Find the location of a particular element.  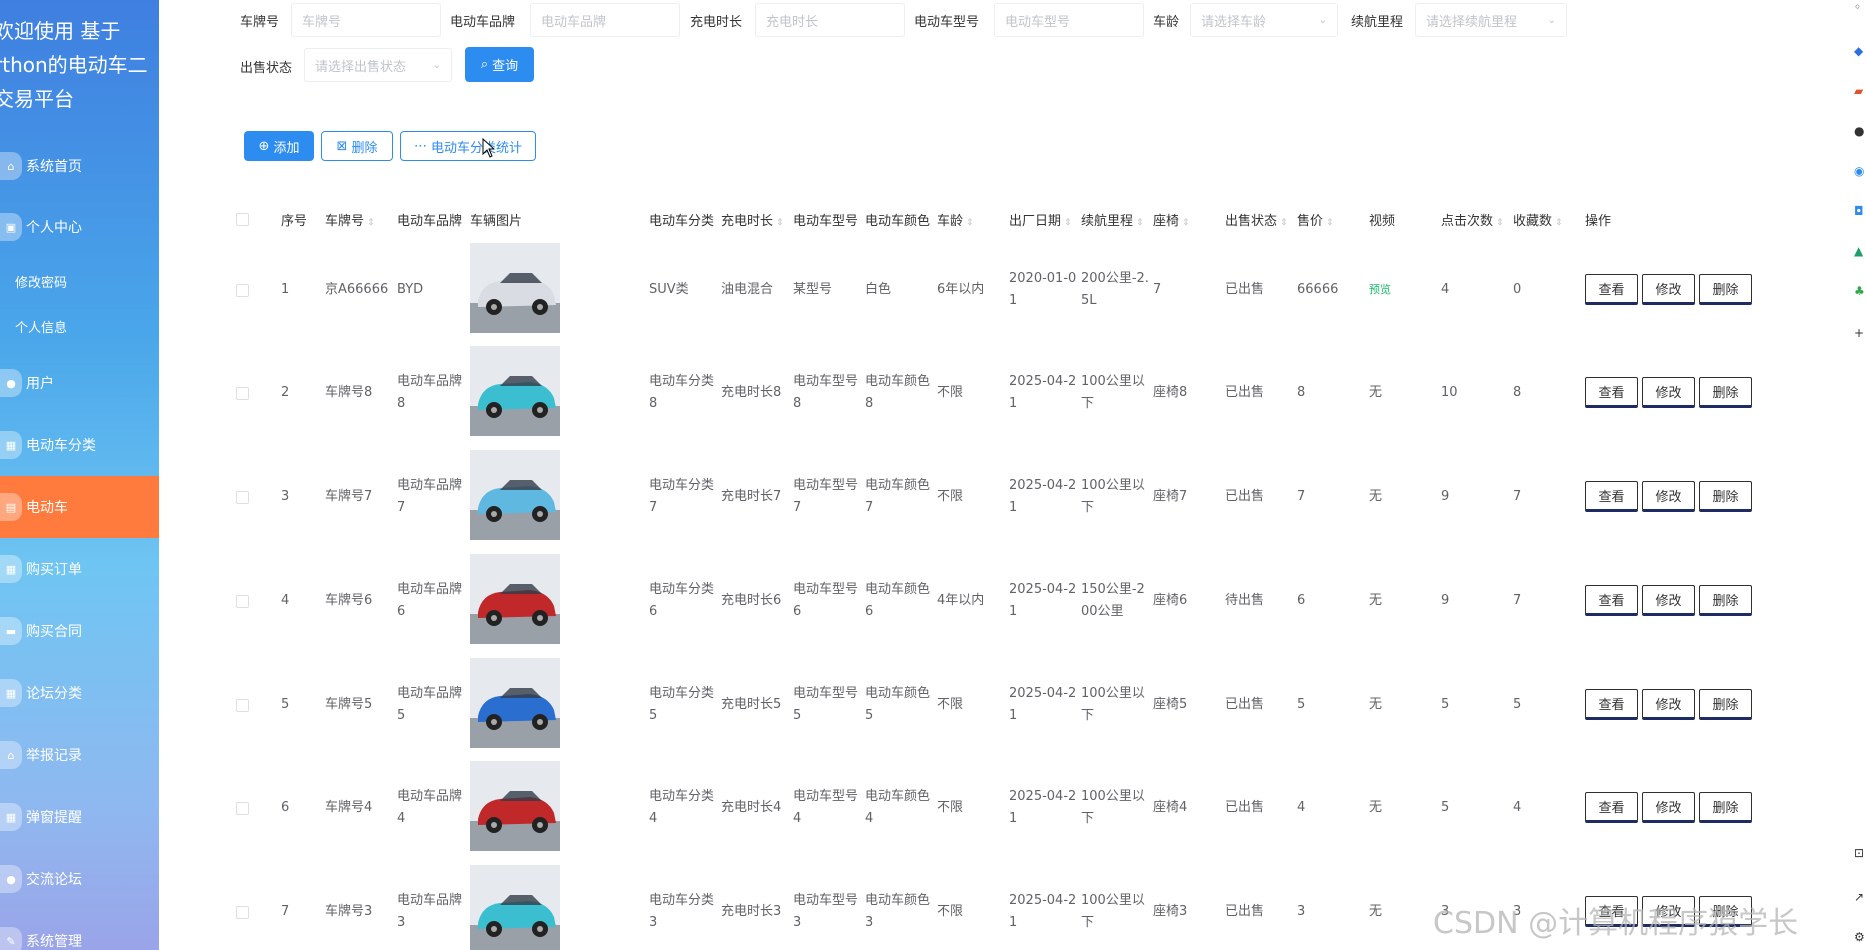

header-status: 出售状态 ⇕ is located at coordinates (1256, 219).